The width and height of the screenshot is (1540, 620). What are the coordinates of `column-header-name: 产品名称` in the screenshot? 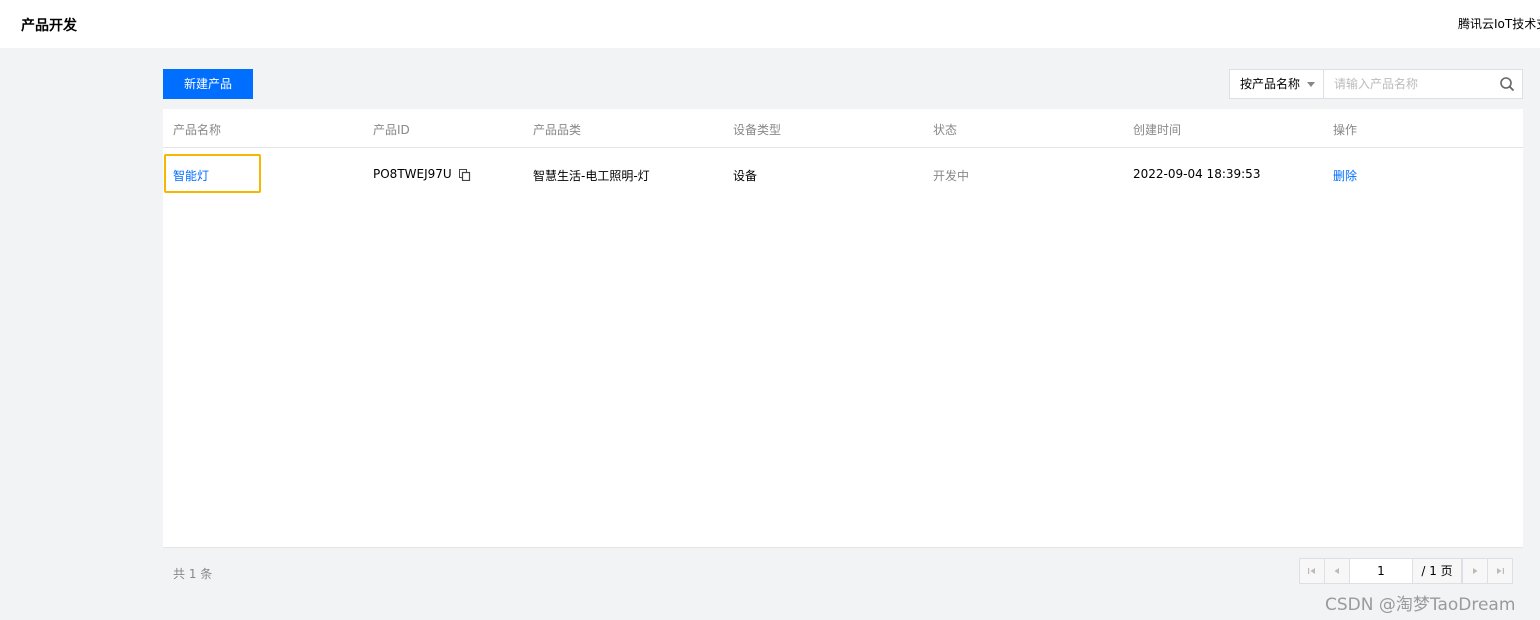 It's located at (197, 130).